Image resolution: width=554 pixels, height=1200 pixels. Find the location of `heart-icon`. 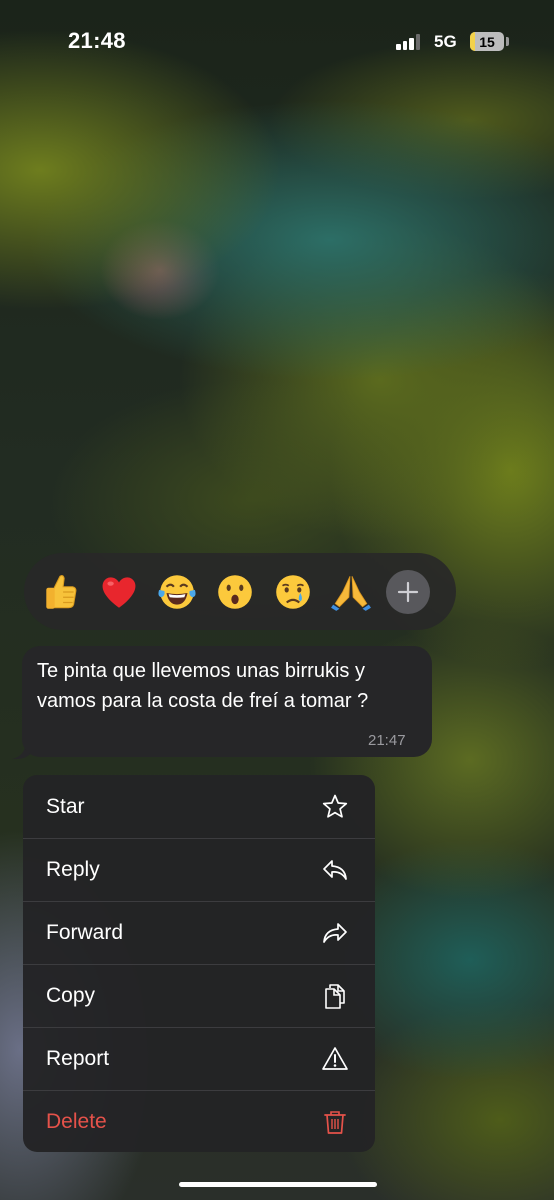

heart-icon is located at coordinates (119, 592).